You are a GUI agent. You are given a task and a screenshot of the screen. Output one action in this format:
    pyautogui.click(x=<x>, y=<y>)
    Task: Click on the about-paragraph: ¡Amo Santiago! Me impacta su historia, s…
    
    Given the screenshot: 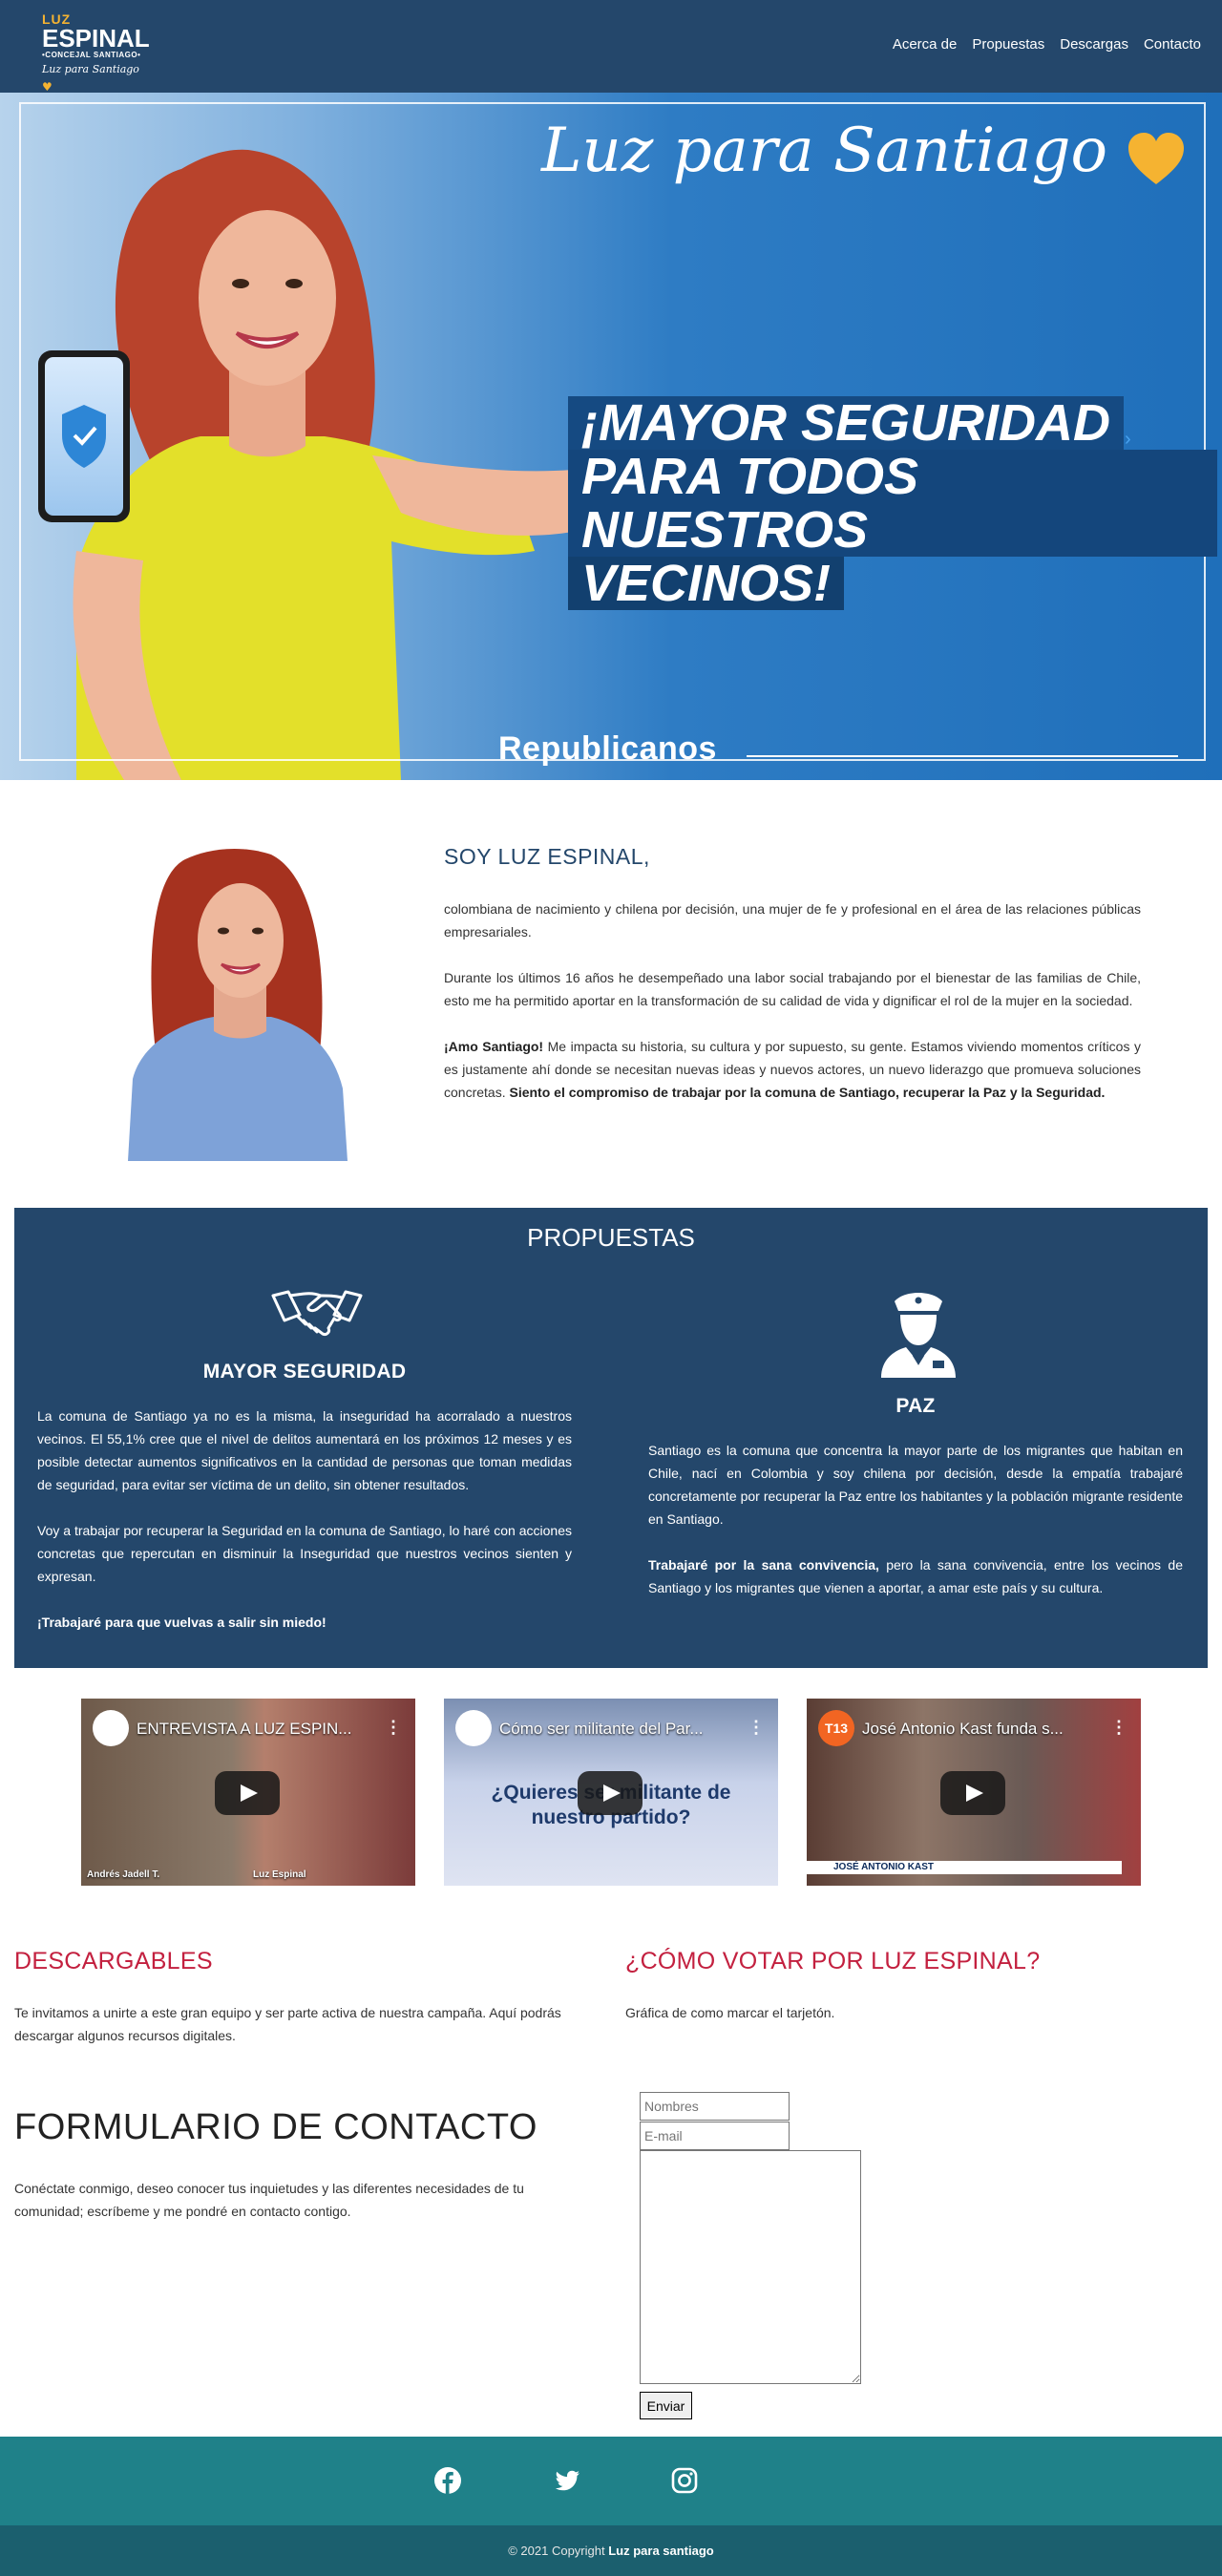 What is the action you would take?
    pyautogui.click(x=793, y=1069)
    